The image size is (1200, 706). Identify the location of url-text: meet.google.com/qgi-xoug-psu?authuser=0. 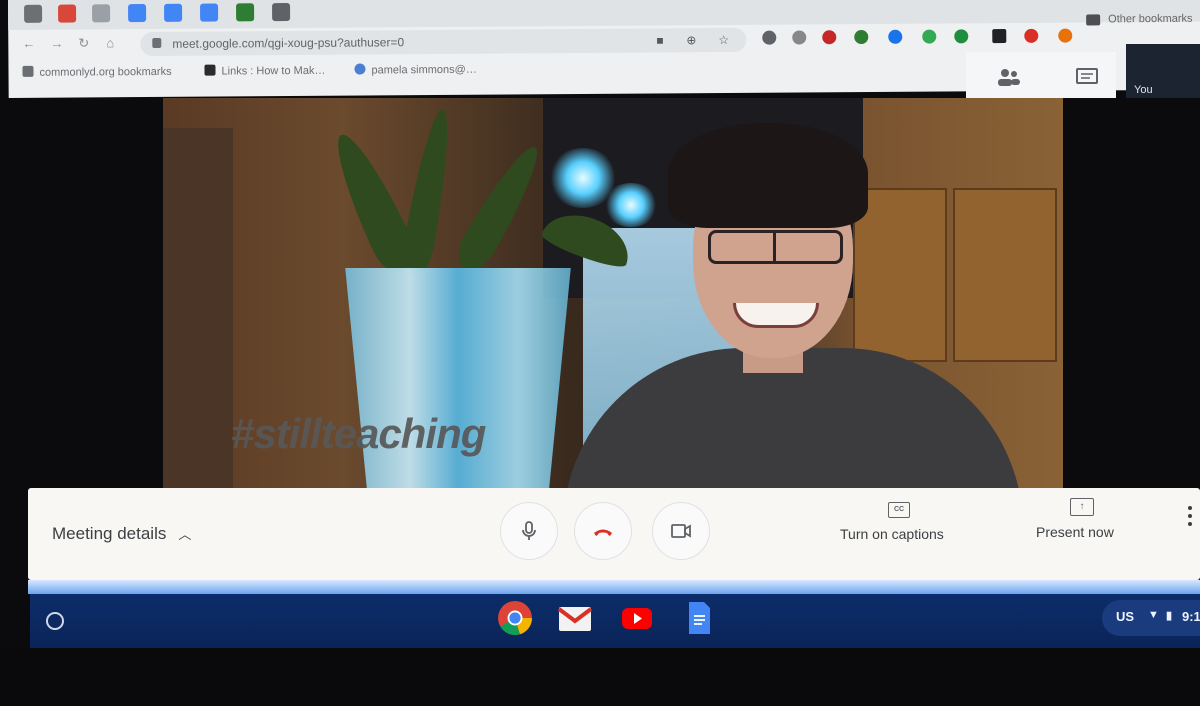
(288, 43).